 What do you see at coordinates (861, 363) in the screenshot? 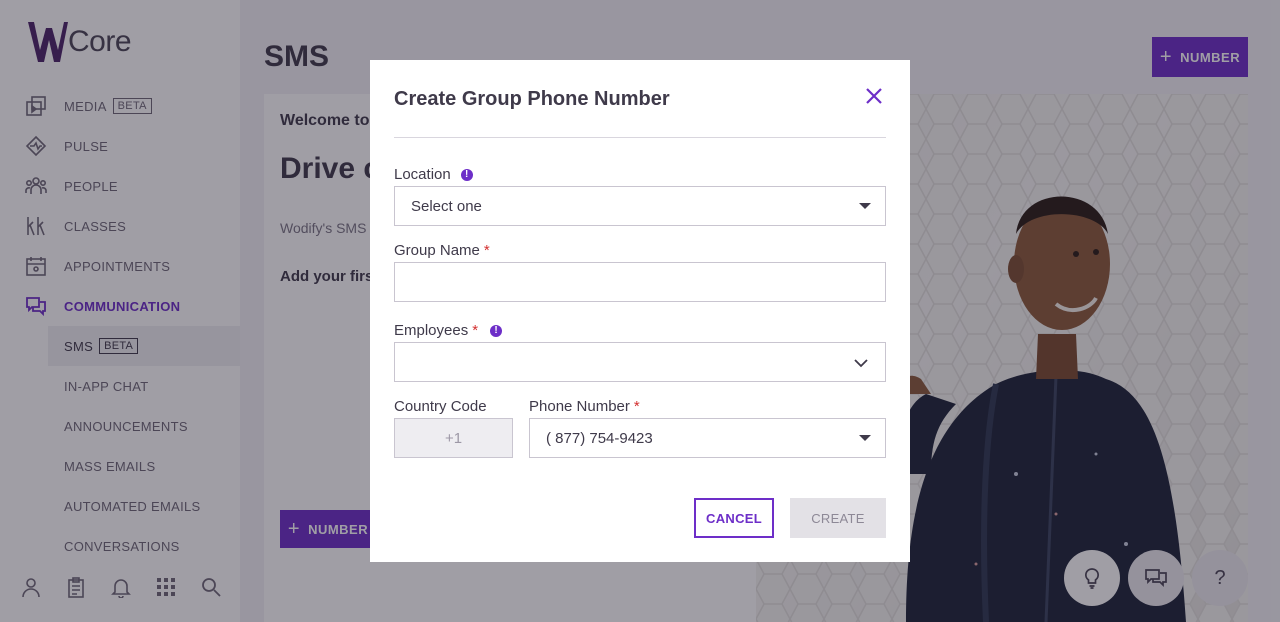
I see `chevron-down-icon` at bounding box center [861, 363].